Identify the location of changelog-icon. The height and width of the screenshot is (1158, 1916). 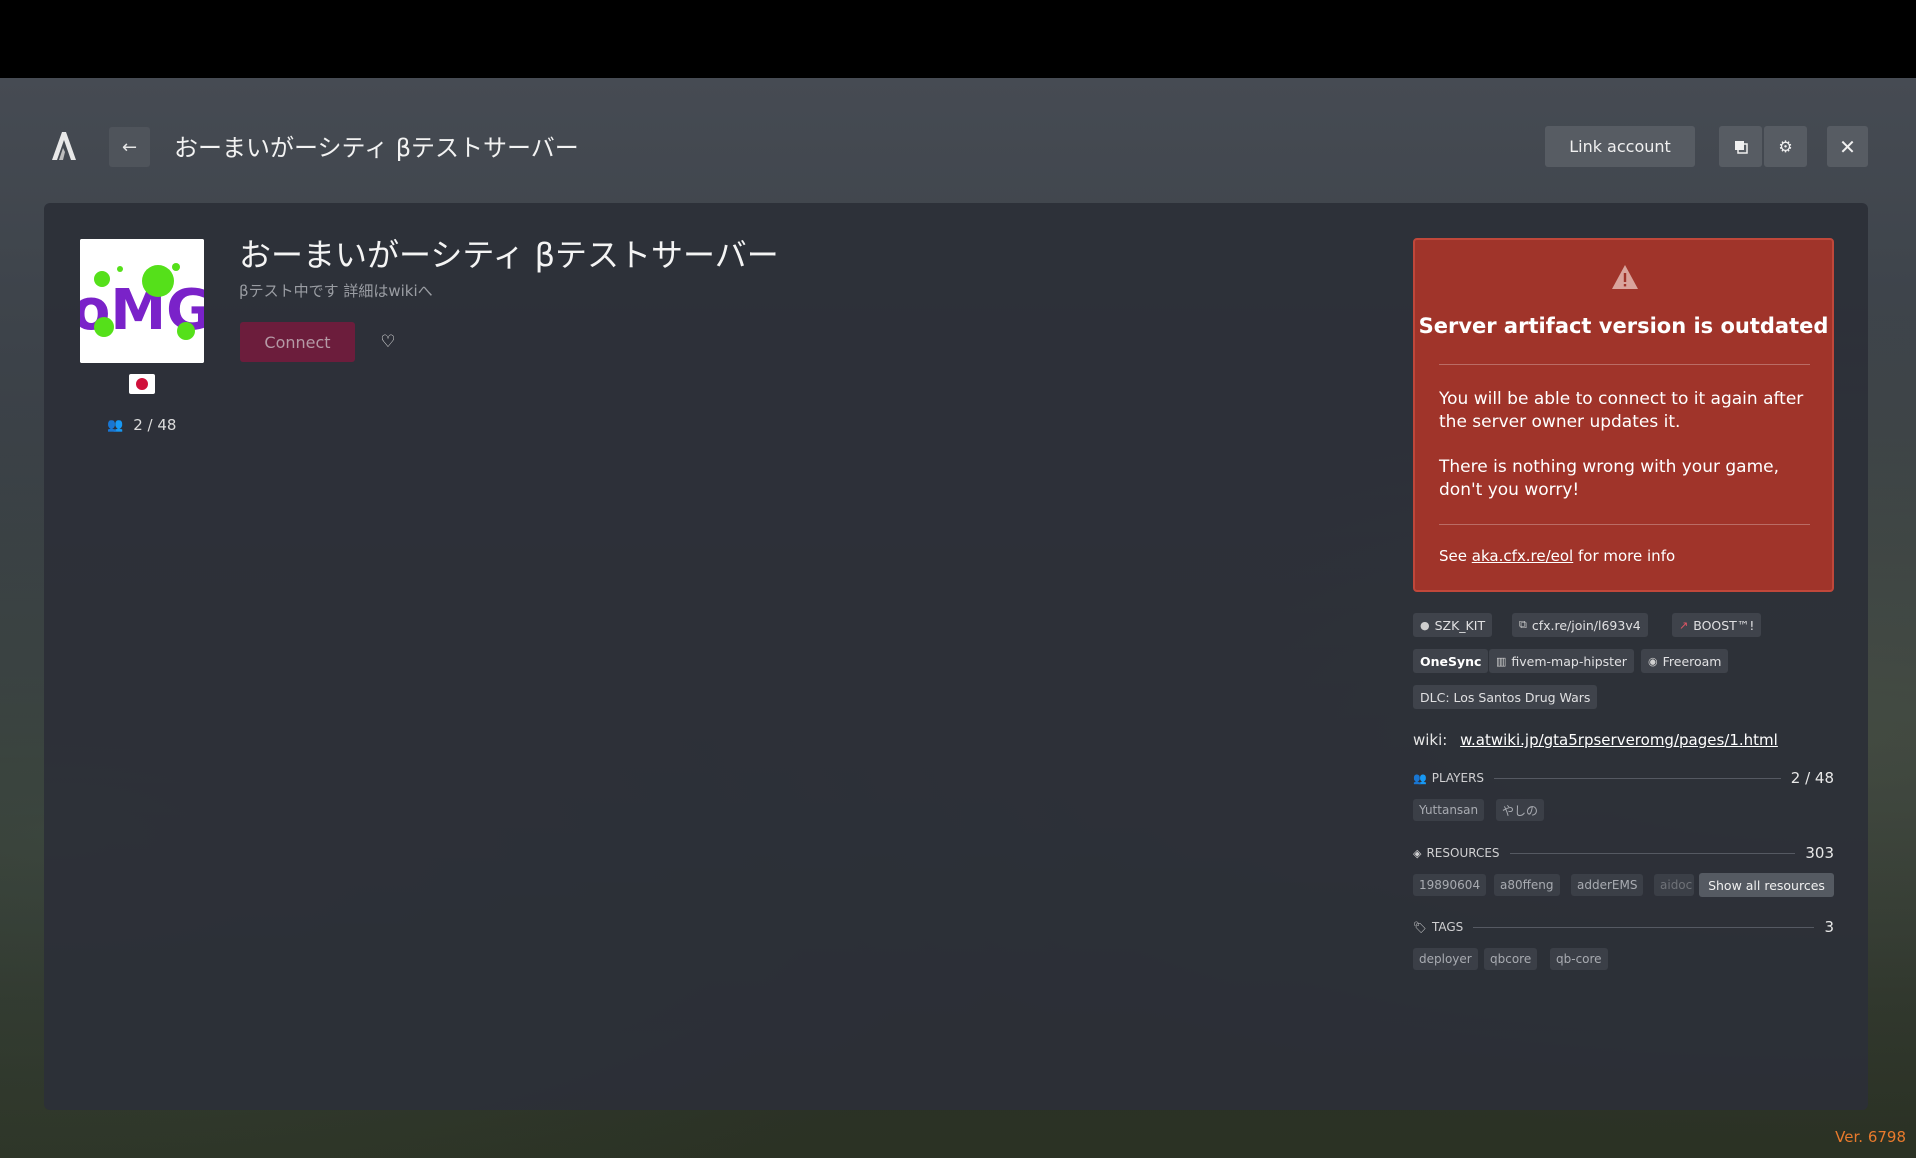
(1741, 147).